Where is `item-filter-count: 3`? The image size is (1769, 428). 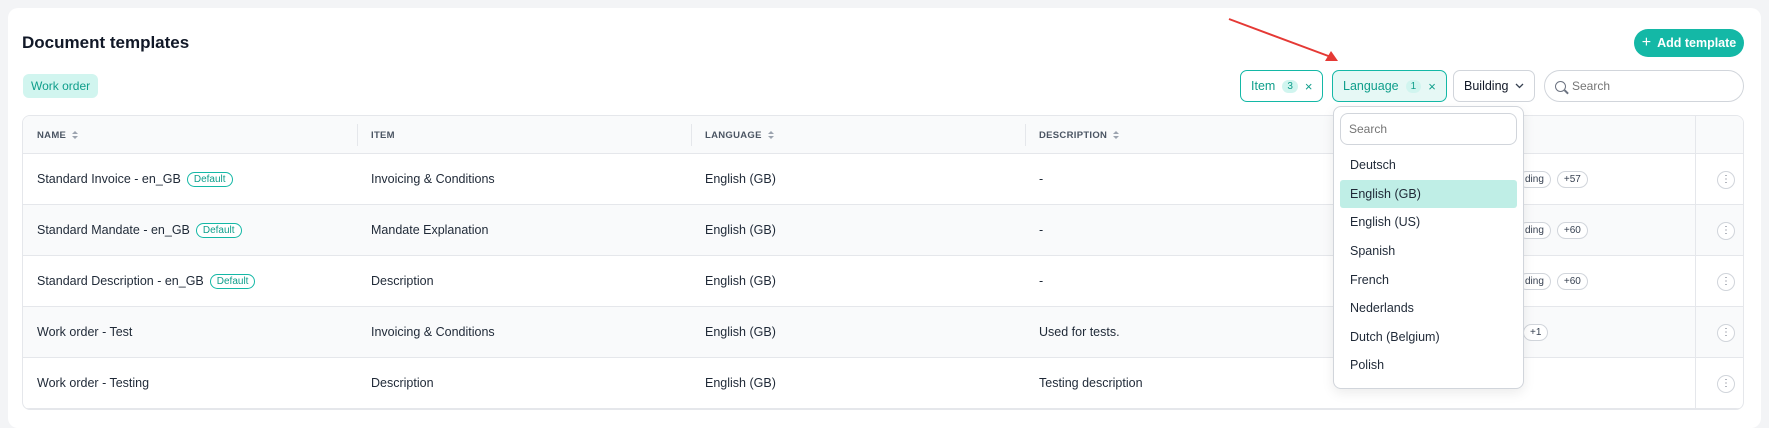 item-filter-count: 3 is located at coordinates (1290, 86).